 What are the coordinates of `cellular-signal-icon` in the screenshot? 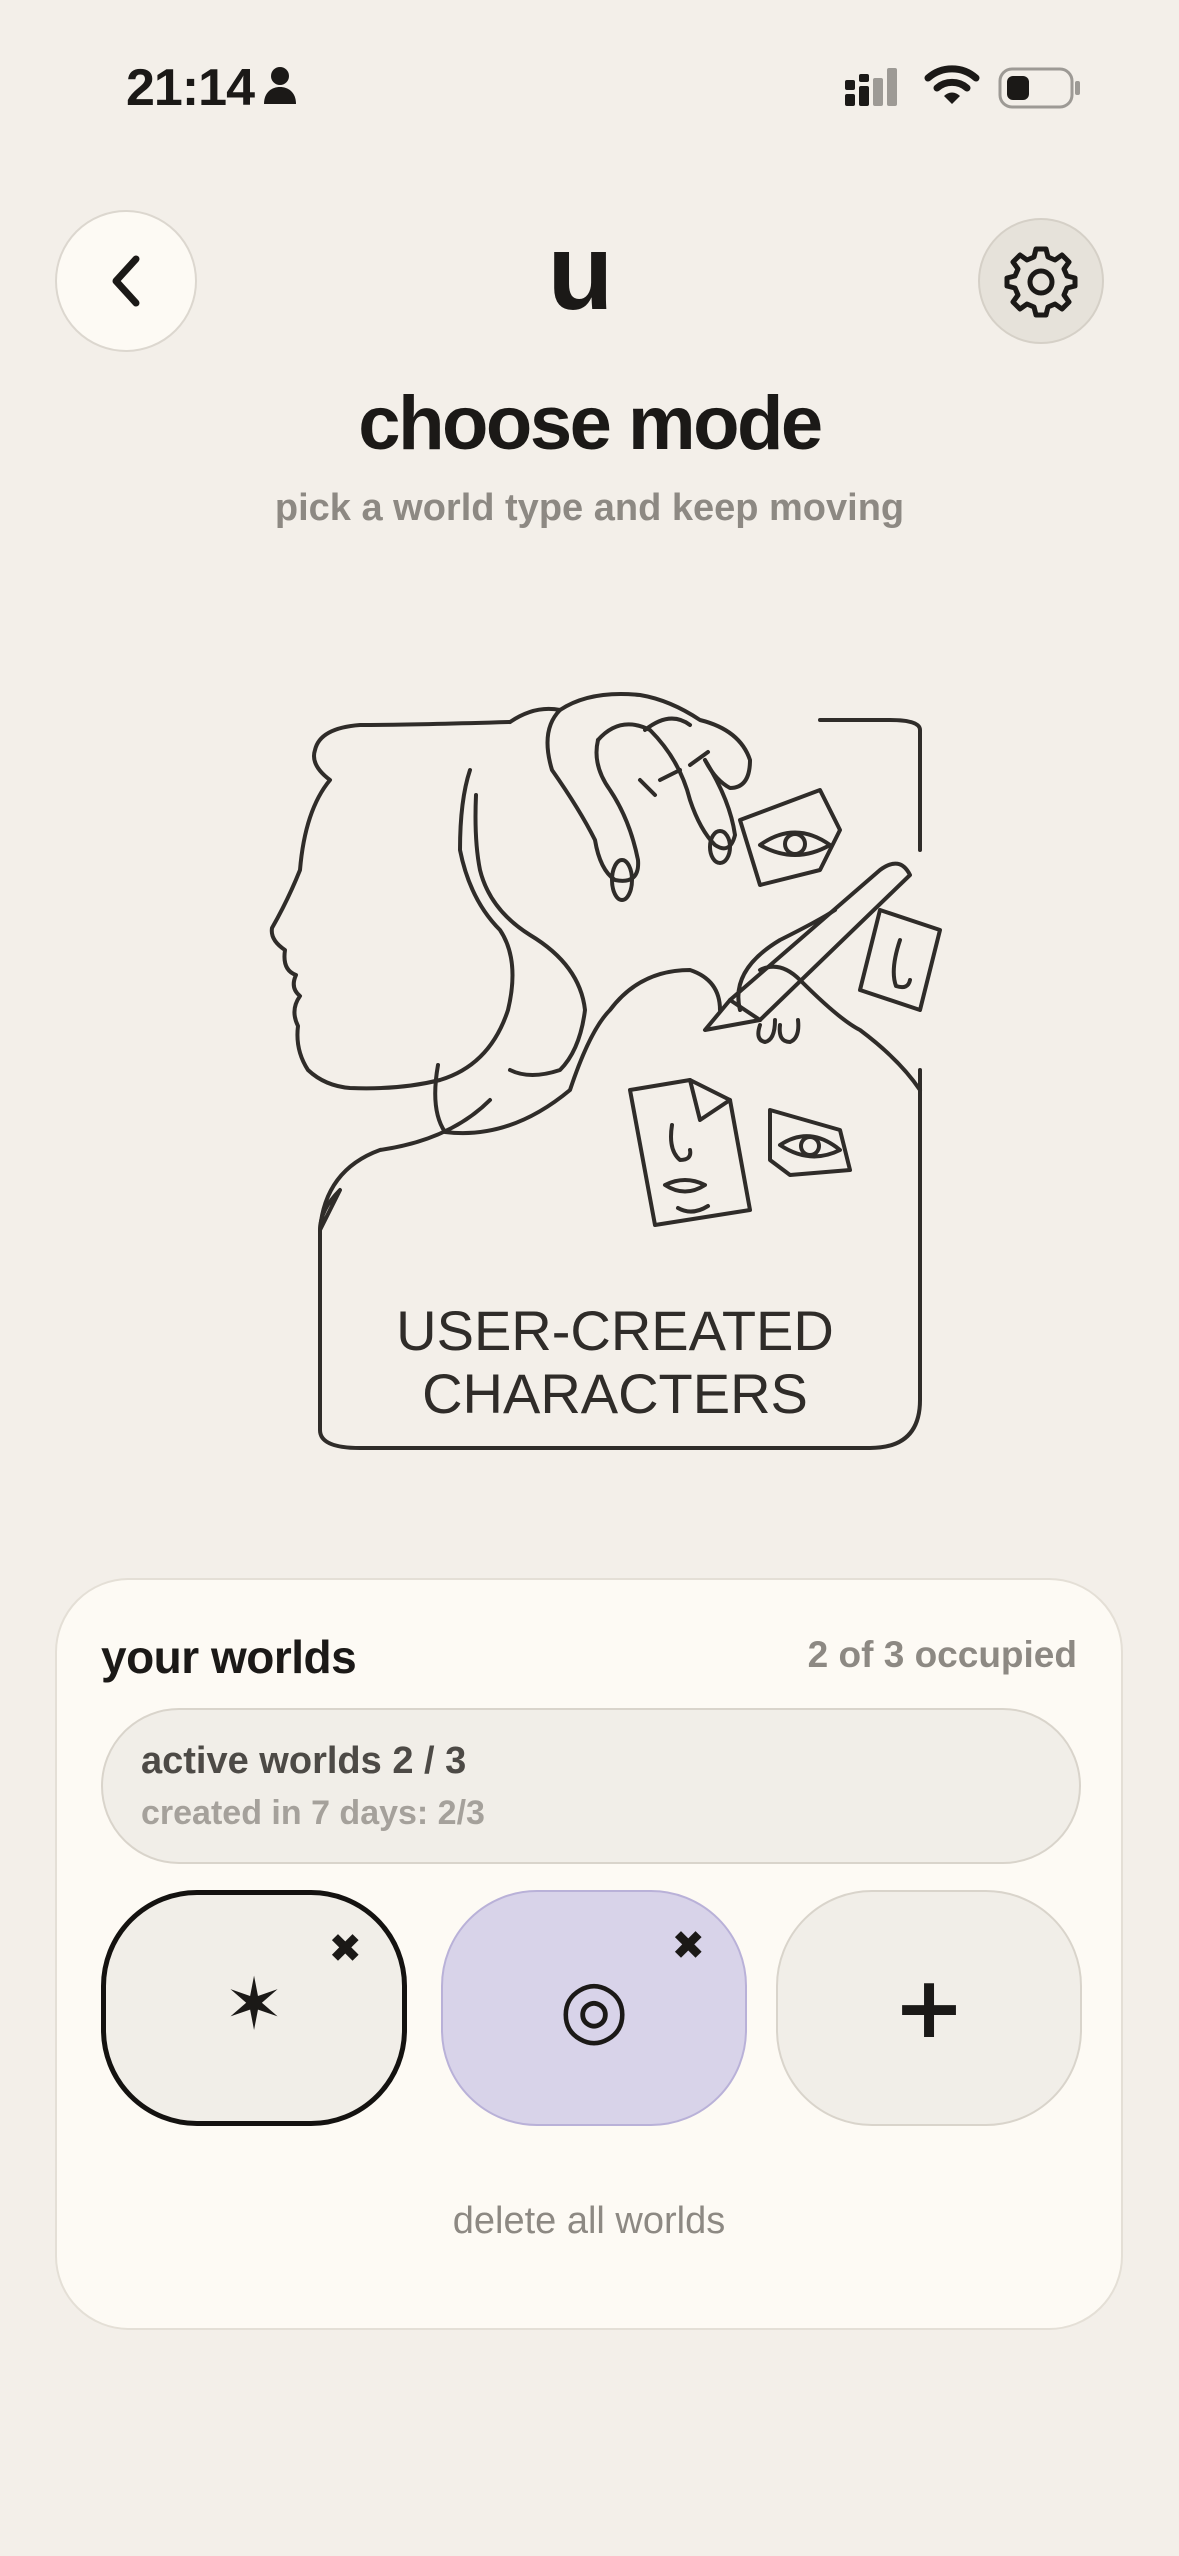 It's located at (871, 87).